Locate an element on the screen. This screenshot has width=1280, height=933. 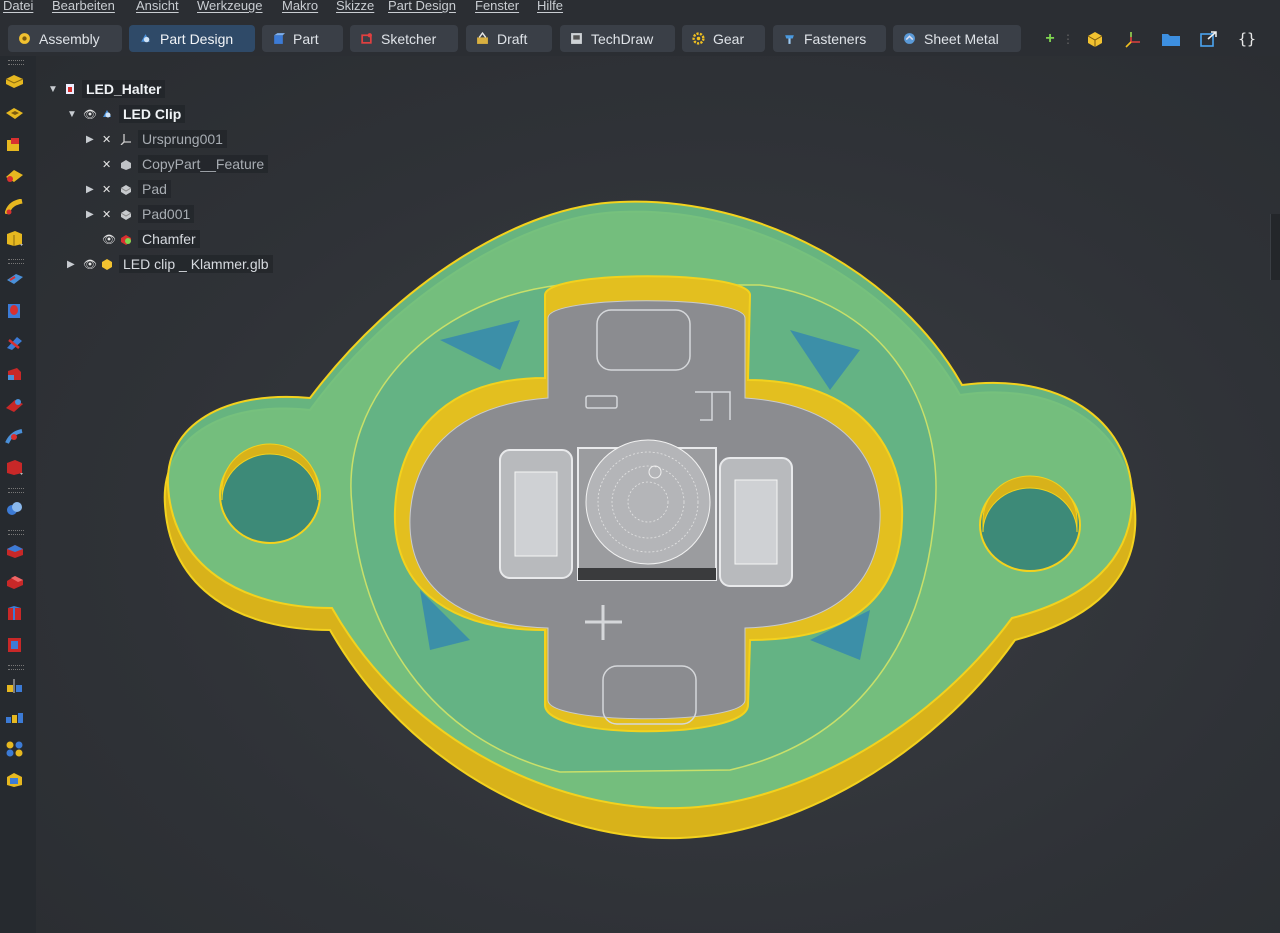
workbench-fasteners: Fasteners is located at coordinates (829, 38).